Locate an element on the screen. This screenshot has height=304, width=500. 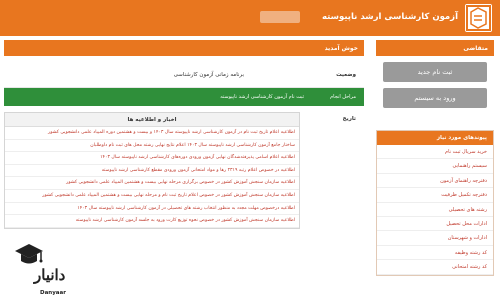
blurred-region is located at coordinates (280, 17).